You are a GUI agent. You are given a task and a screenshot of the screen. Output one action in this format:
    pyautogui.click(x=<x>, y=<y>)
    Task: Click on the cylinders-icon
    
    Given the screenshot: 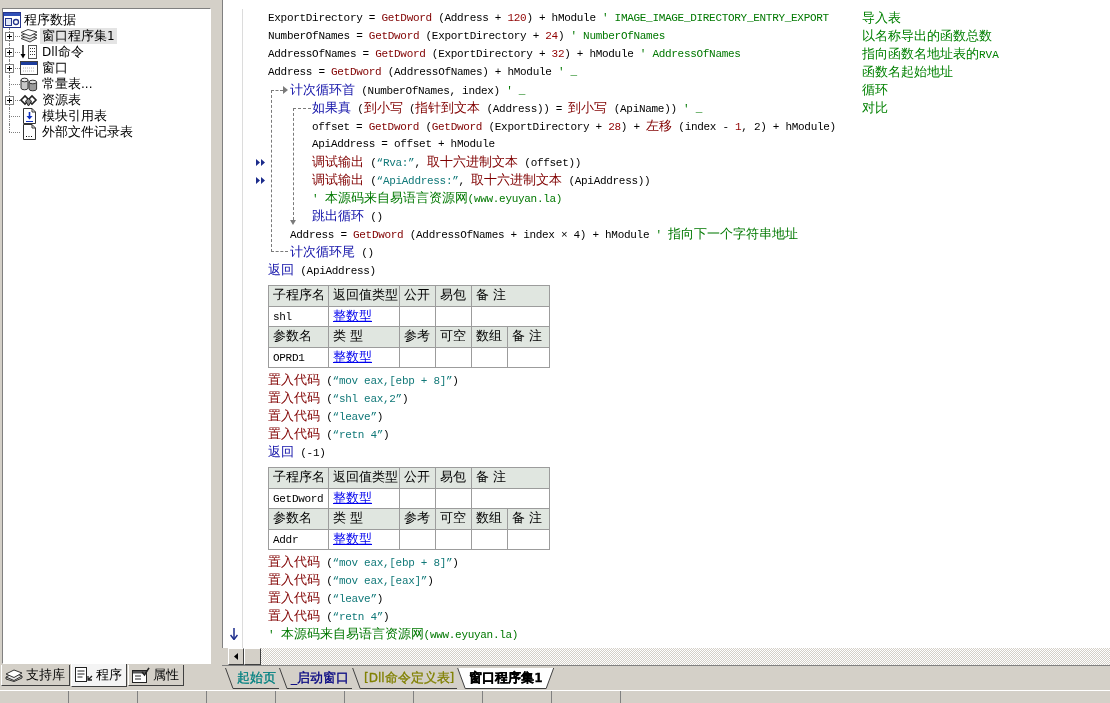 What is the action you would take?
    pyautogui.click(x=29, y=84)
    